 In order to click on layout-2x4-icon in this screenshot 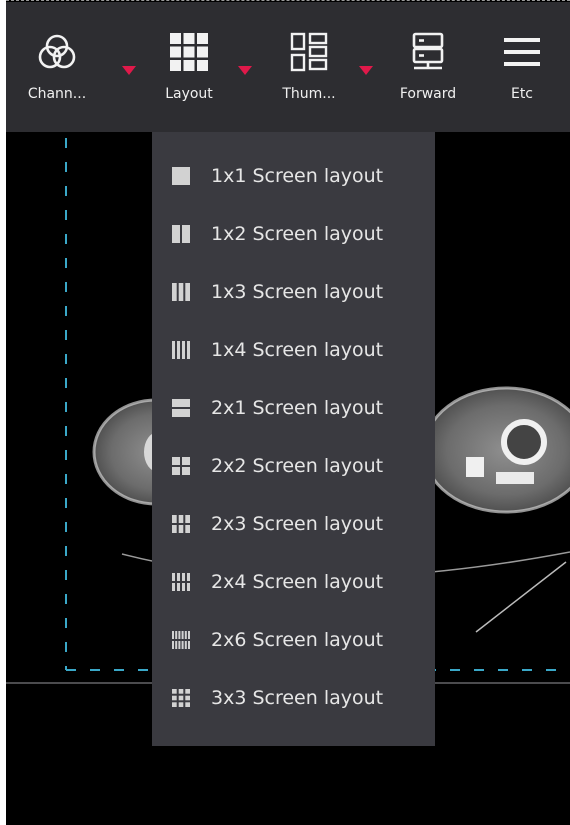, I will do `click(181, 582)`.